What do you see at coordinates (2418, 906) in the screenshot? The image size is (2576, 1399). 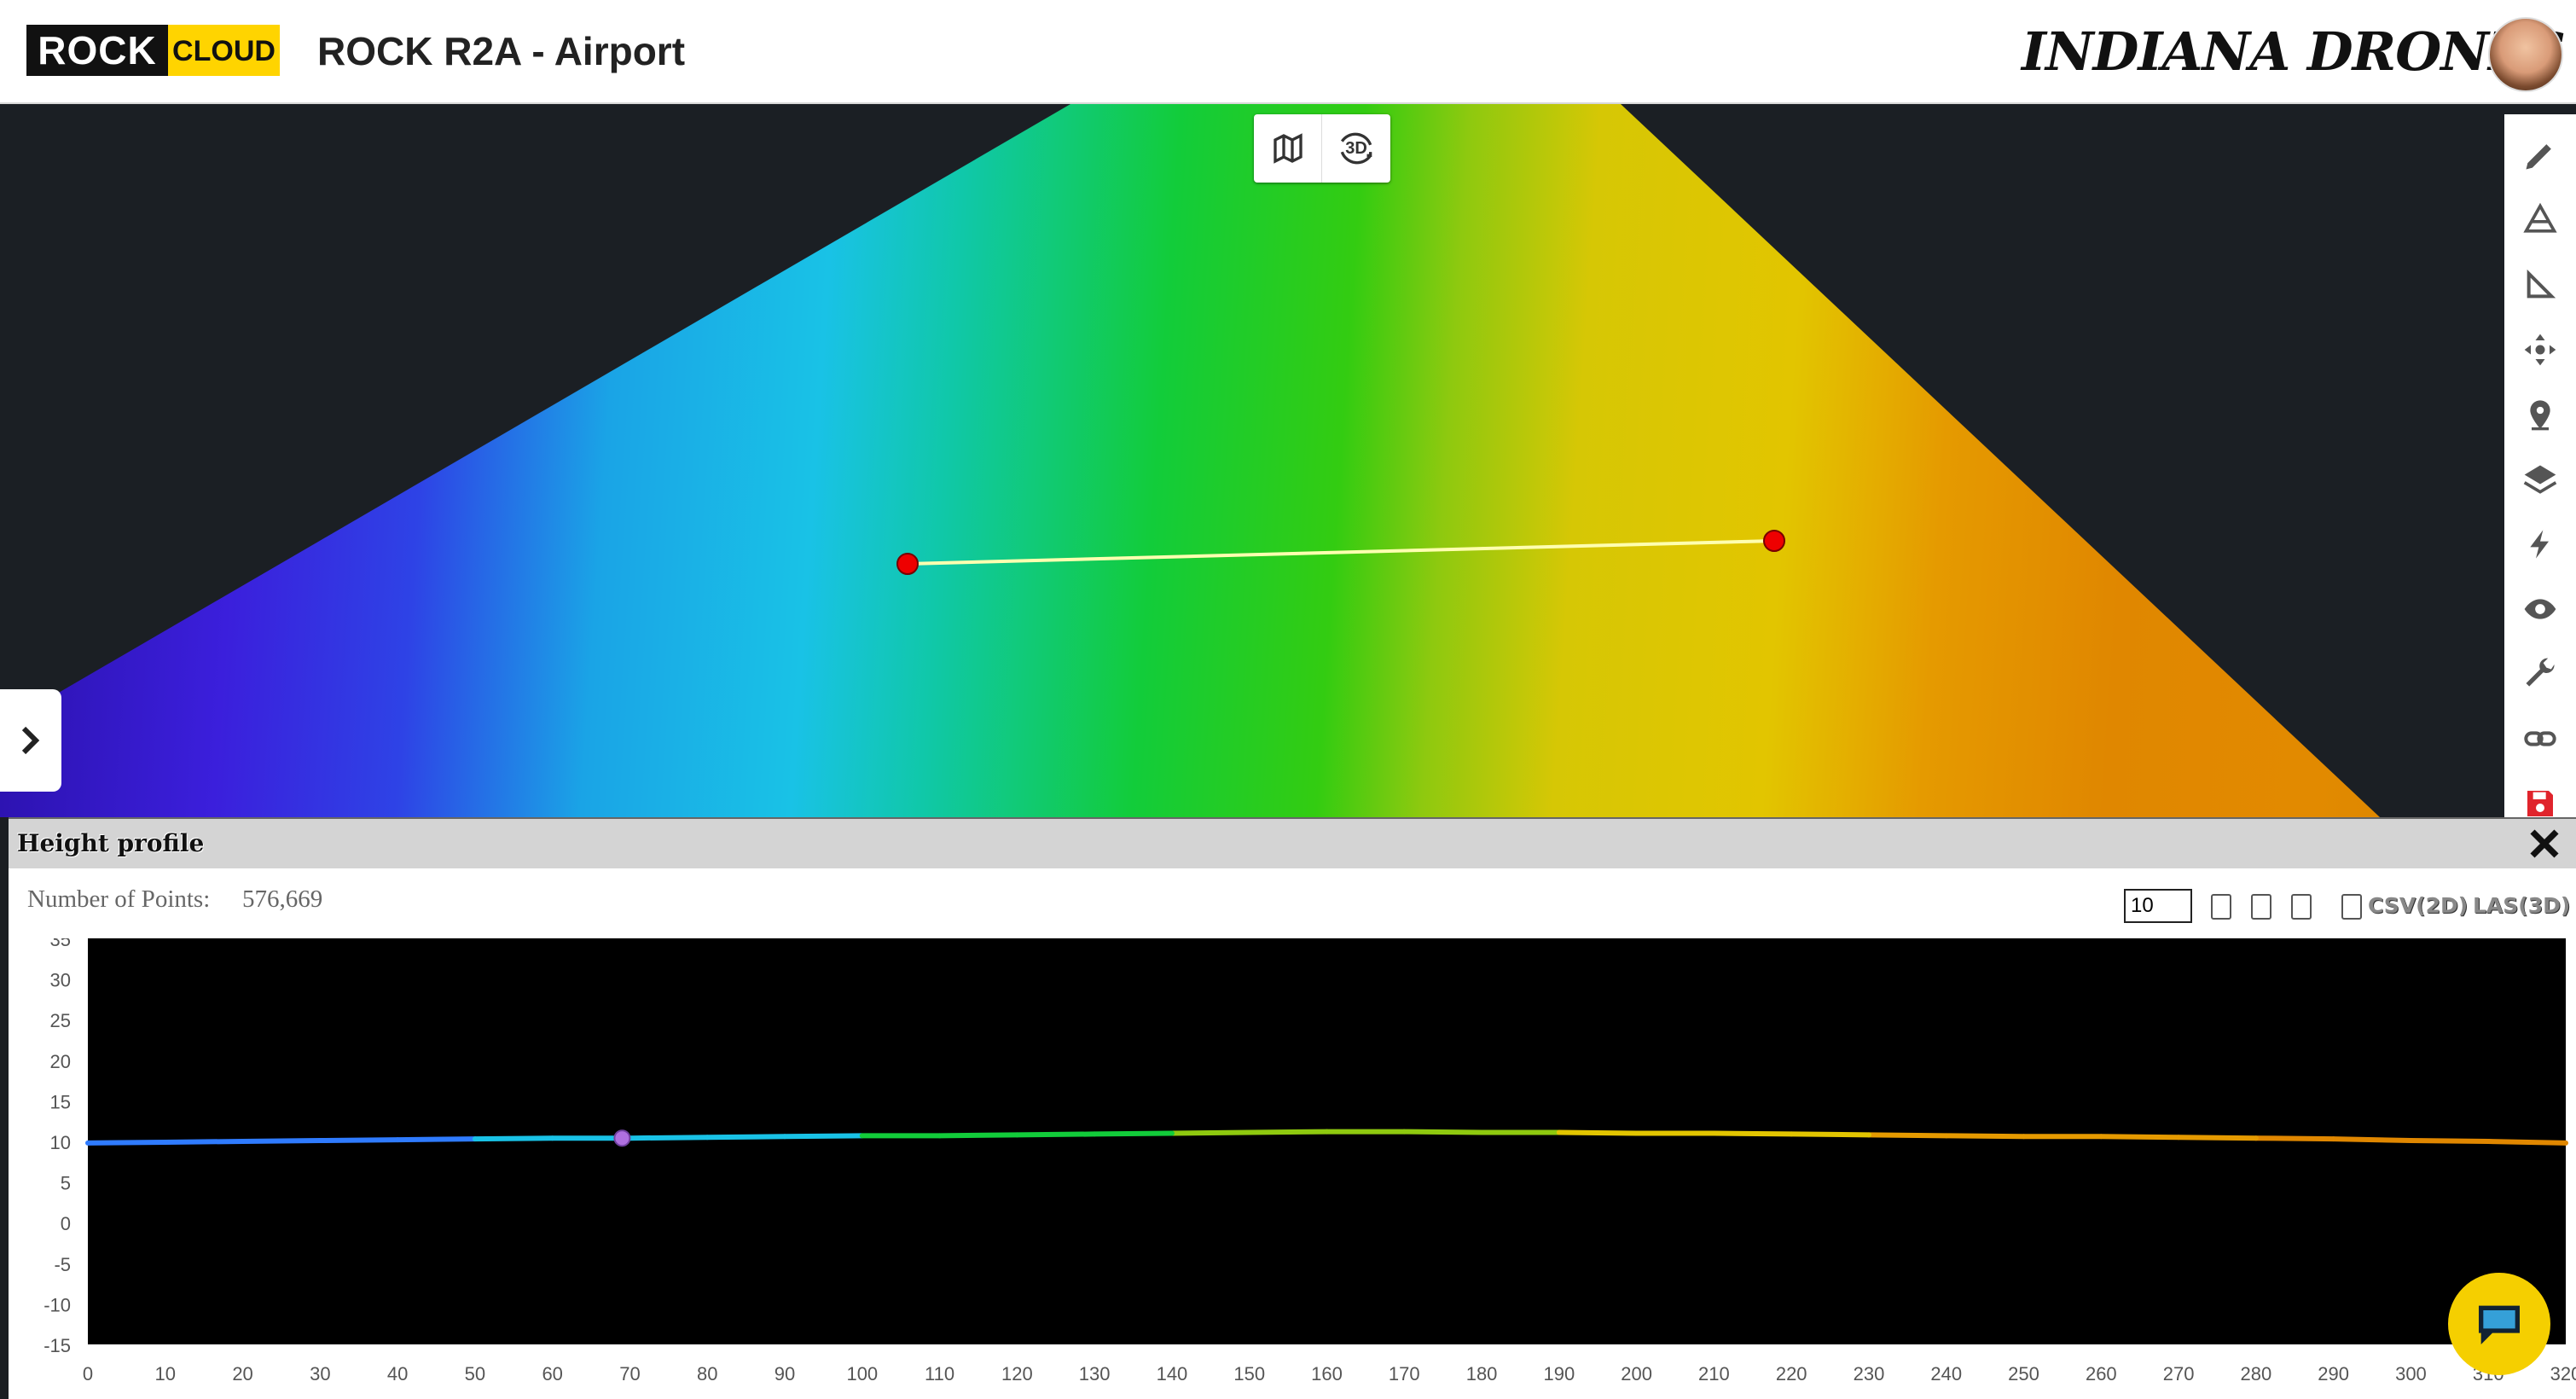 I see `export-csv-button: CSV(2D)` at bounding box center [2418, 906].